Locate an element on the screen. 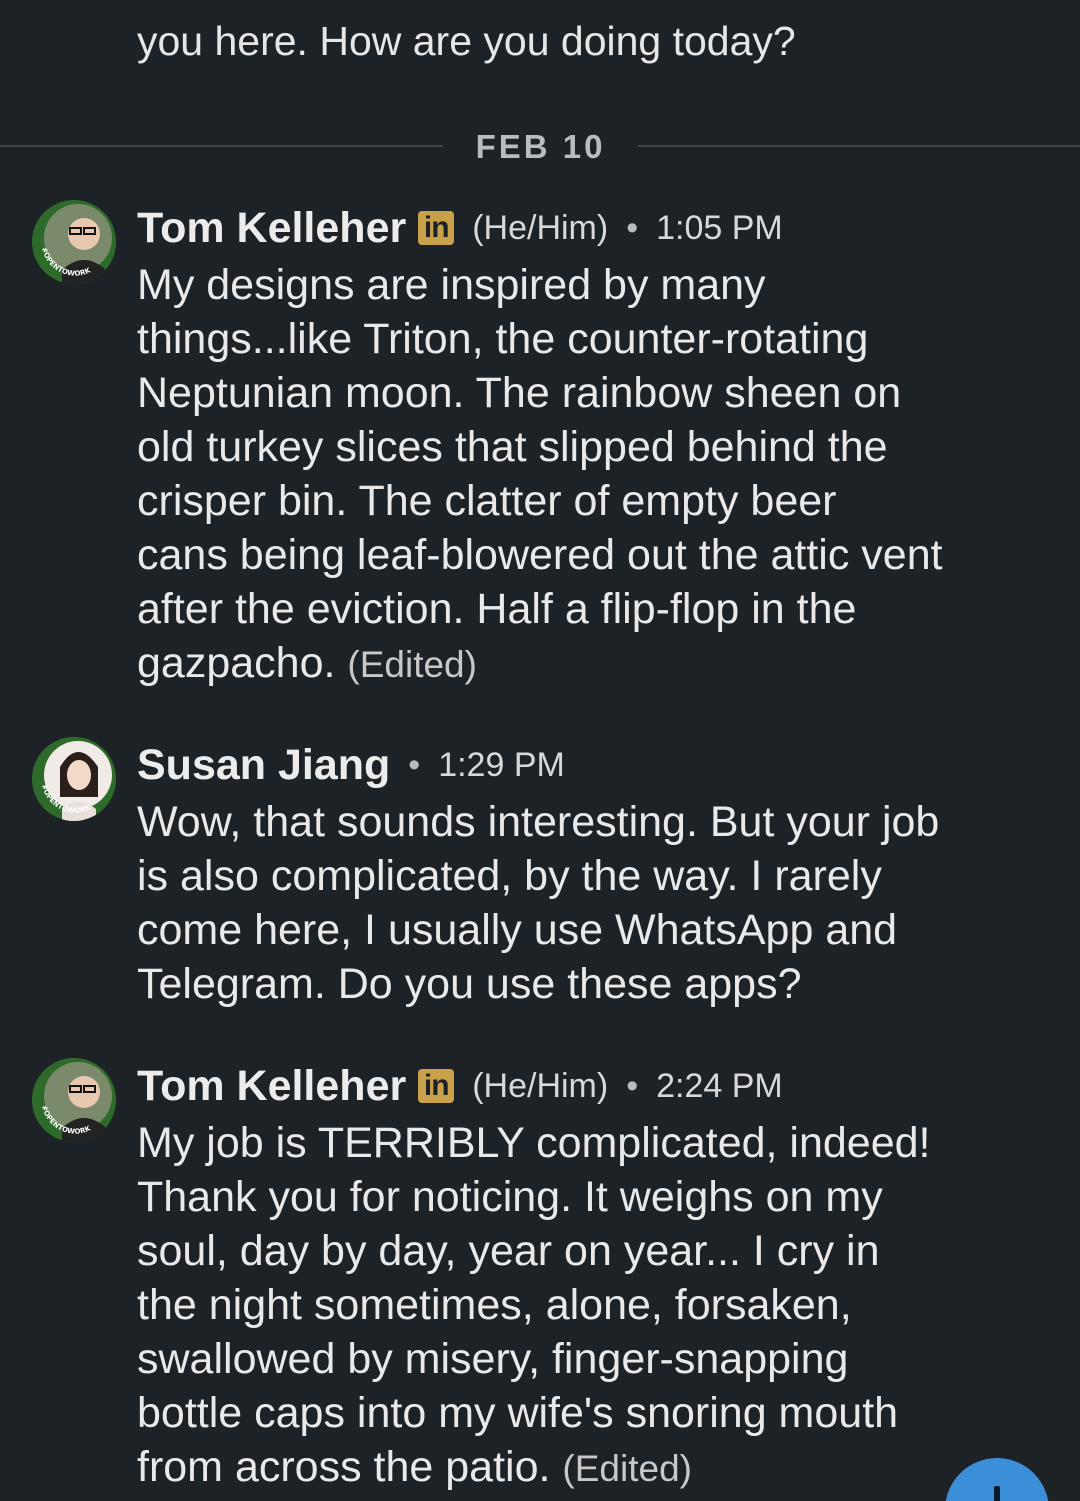  message-time: 1:05 PM is located at coordinates (719, 227).